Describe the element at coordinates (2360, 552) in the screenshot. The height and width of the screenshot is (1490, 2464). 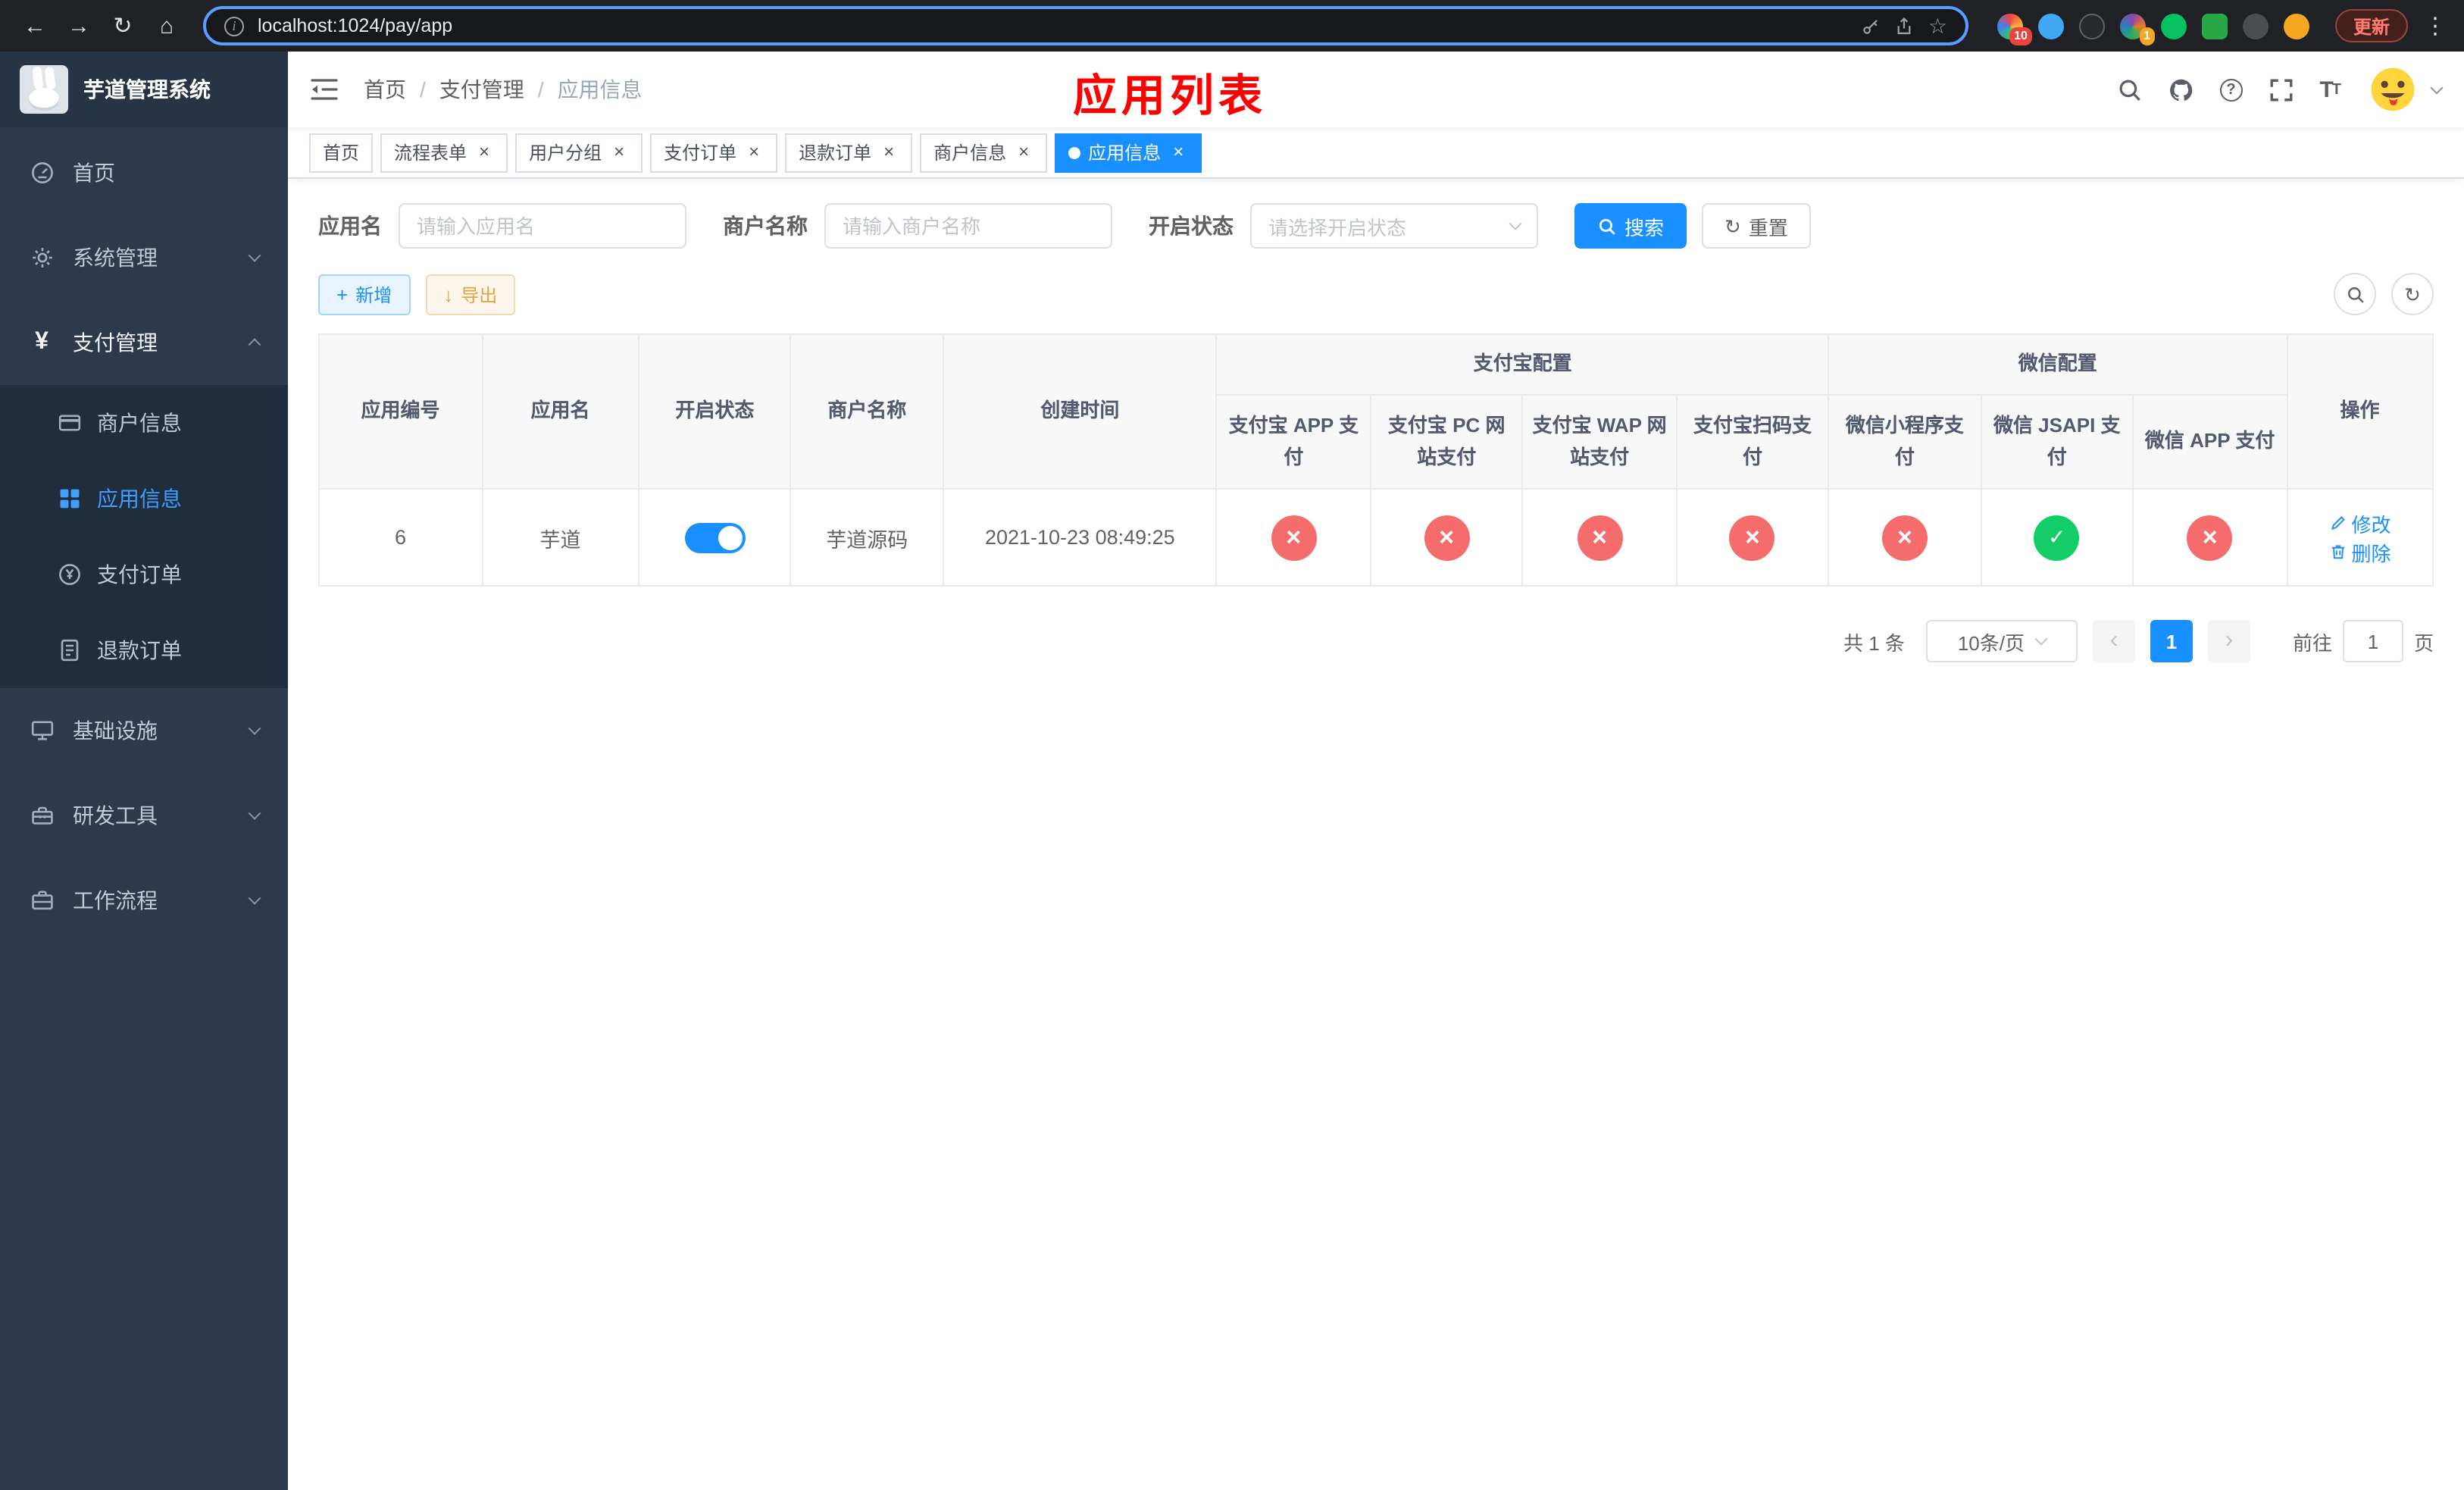
I see `delete-button: 删除` at that location.